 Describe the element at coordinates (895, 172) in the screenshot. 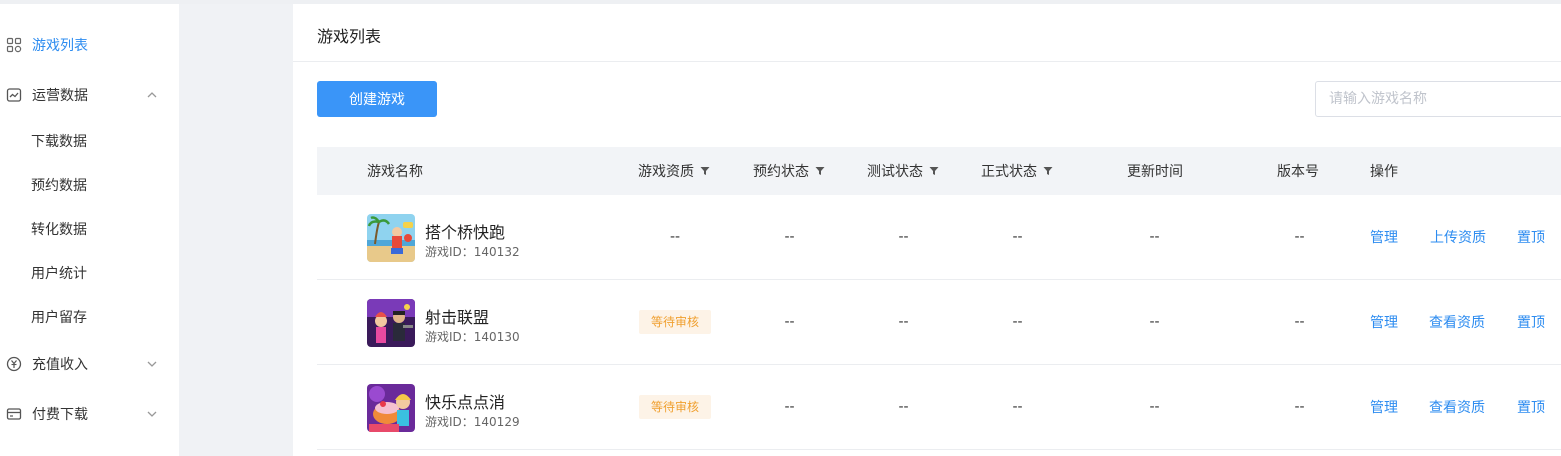

I see `column-header-label: 测试状态` at that location.